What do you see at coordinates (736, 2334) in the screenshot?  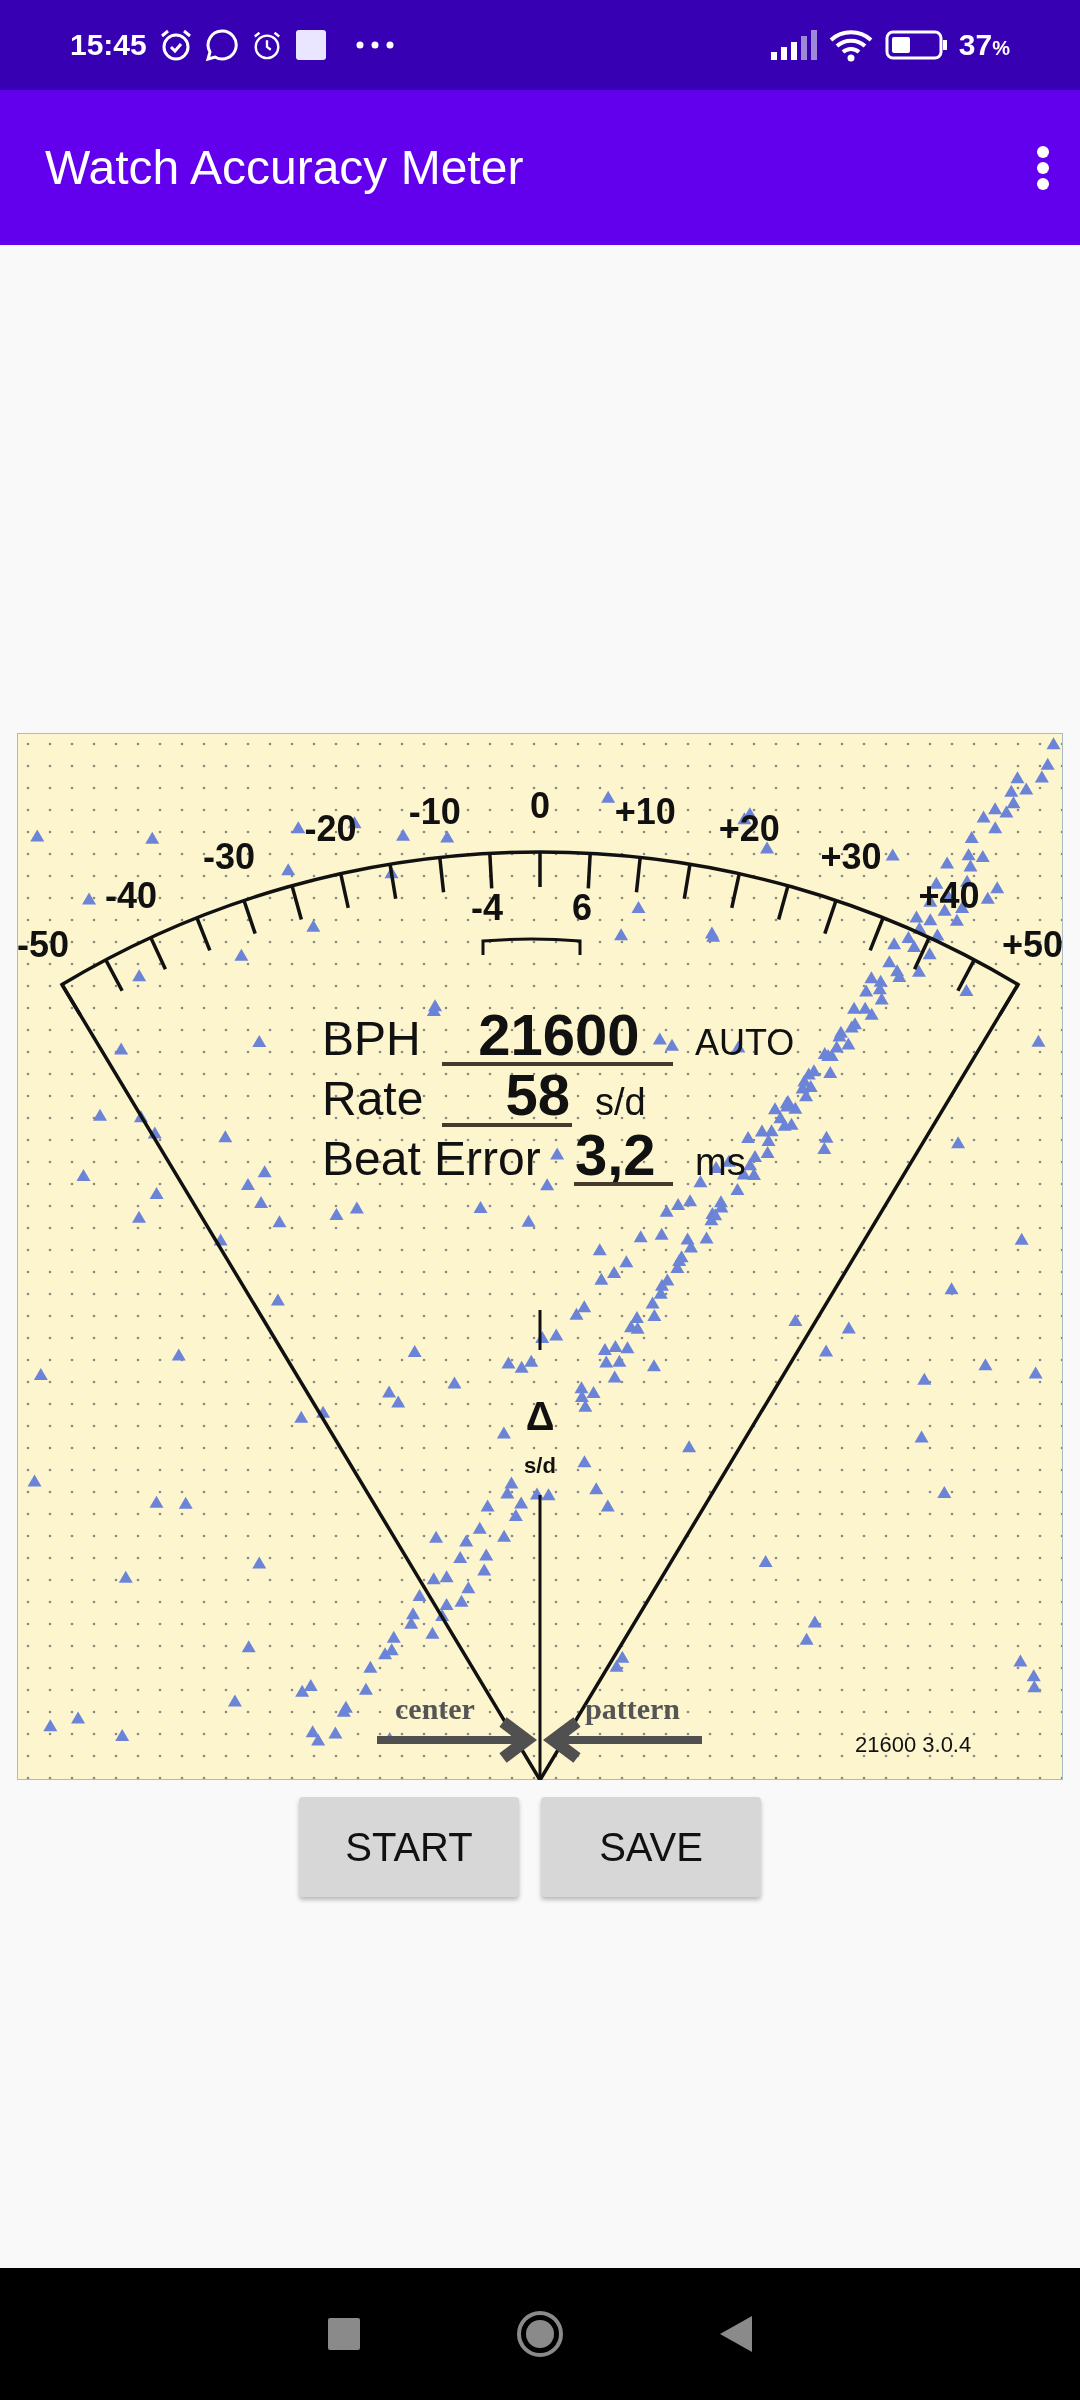 I see `back-icon` at bounding box center [736, 2334].